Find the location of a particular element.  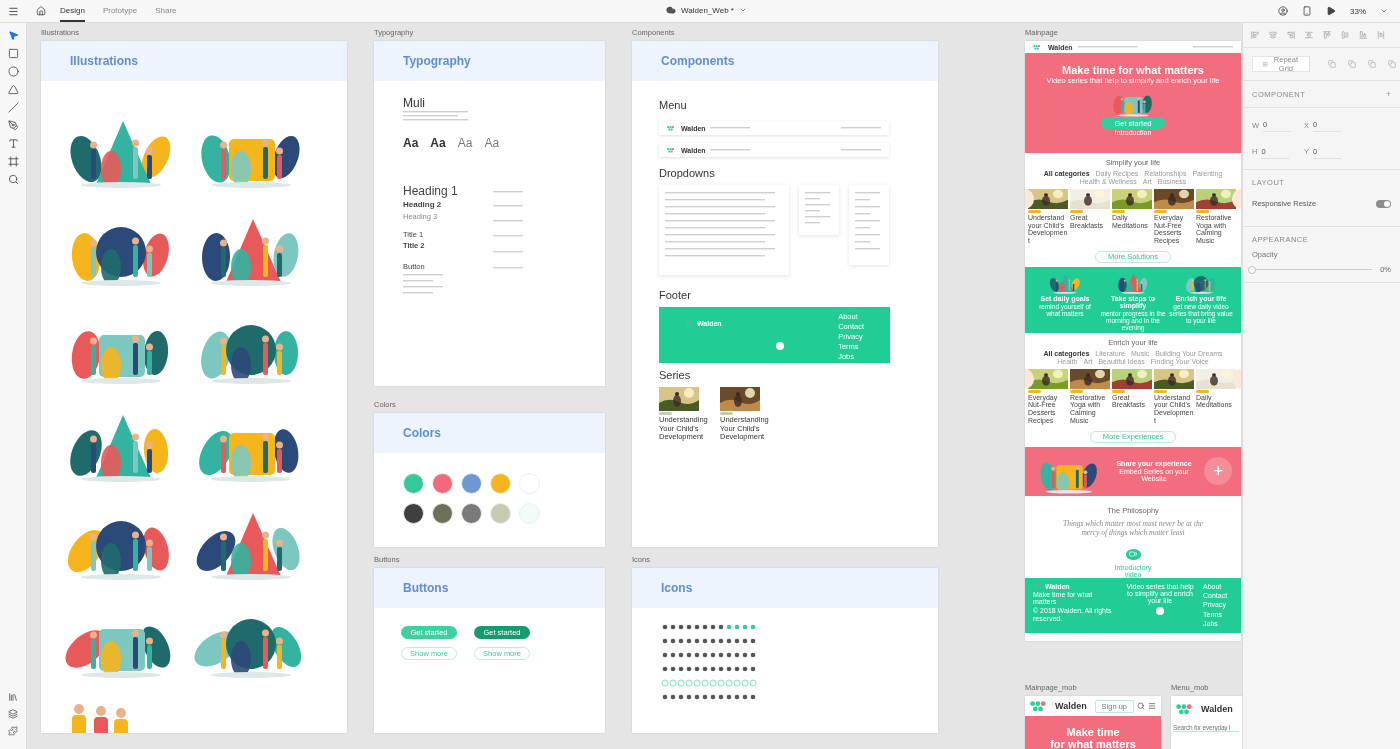

artboard-title: Buttons is located at coordinates (426, 588).